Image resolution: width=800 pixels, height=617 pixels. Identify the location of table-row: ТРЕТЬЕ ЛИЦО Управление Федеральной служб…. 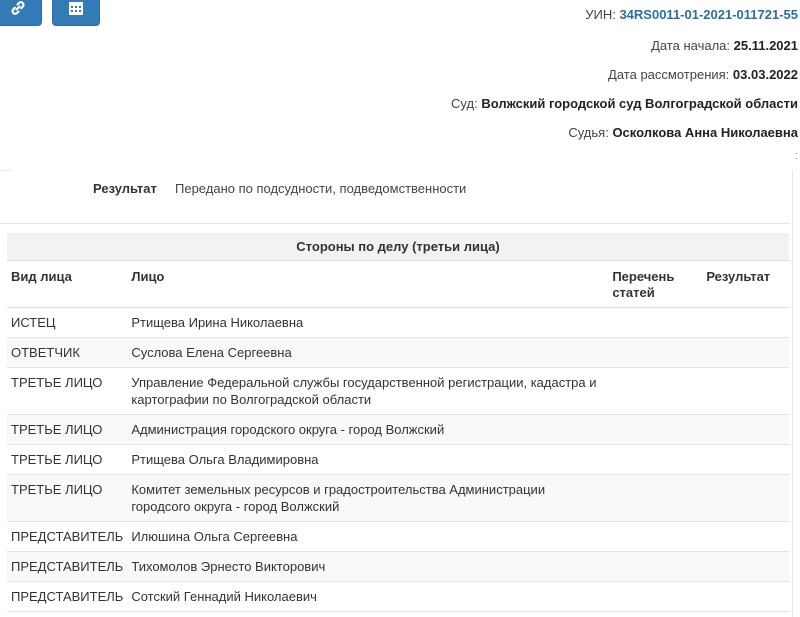
(398, 391).